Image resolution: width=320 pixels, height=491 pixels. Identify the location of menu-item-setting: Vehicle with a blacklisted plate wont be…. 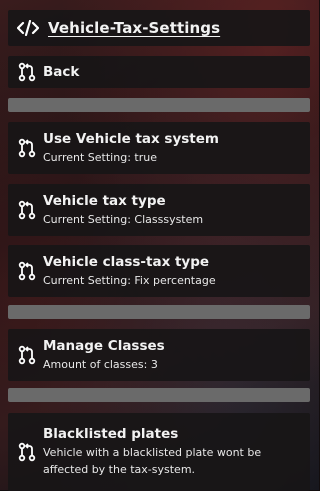
(152, 461).